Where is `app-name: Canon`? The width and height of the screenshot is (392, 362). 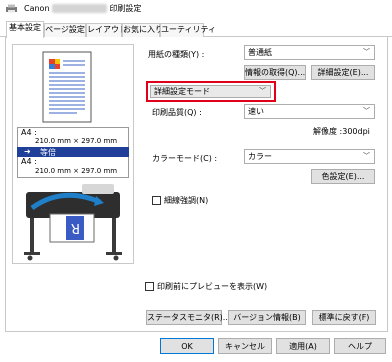 app-name: Canon is located at coordinates (37, 8).